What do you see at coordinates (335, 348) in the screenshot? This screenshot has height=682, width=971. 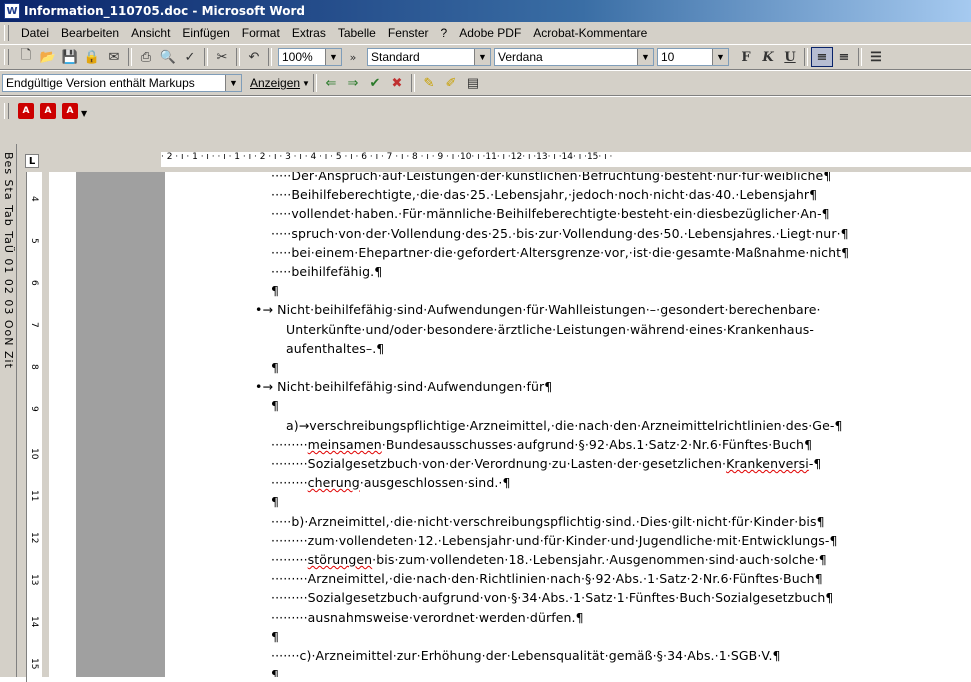 I see `document-line: aufenthaltes–.¶` at bounding box center [335, 348].